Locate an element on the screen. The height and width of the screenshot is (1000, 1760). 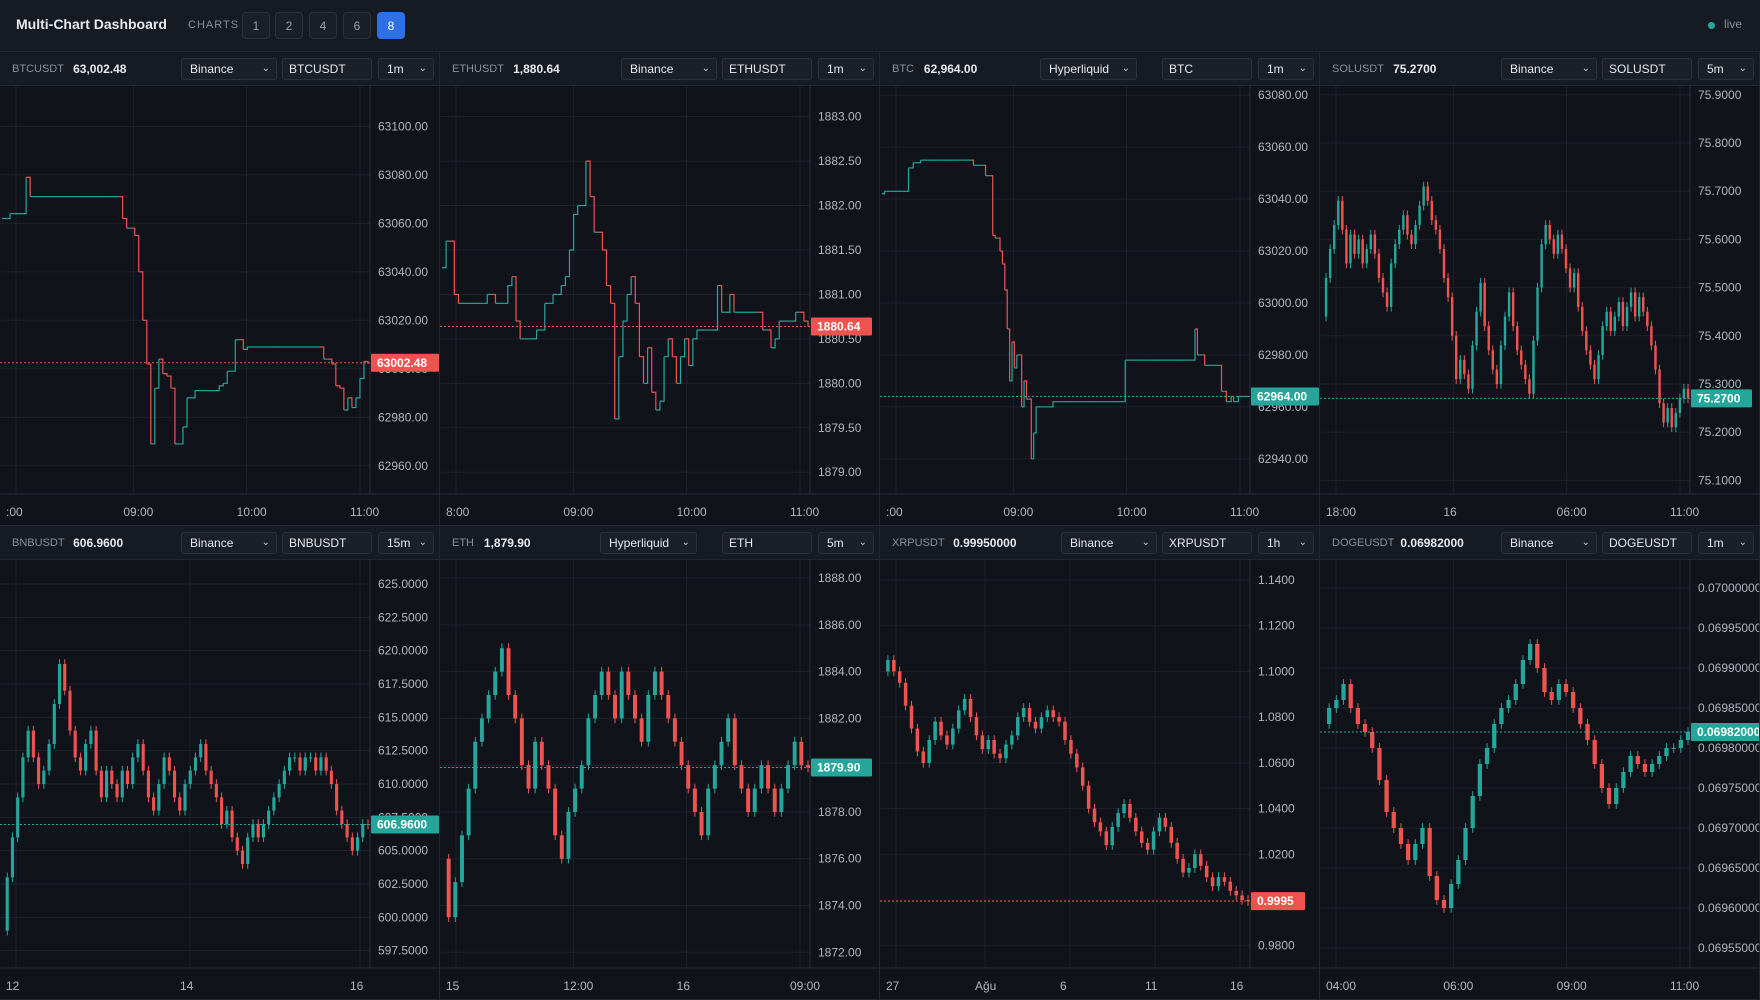
y-tick-label: 63040.00 is located at coordinates (1283, 199).